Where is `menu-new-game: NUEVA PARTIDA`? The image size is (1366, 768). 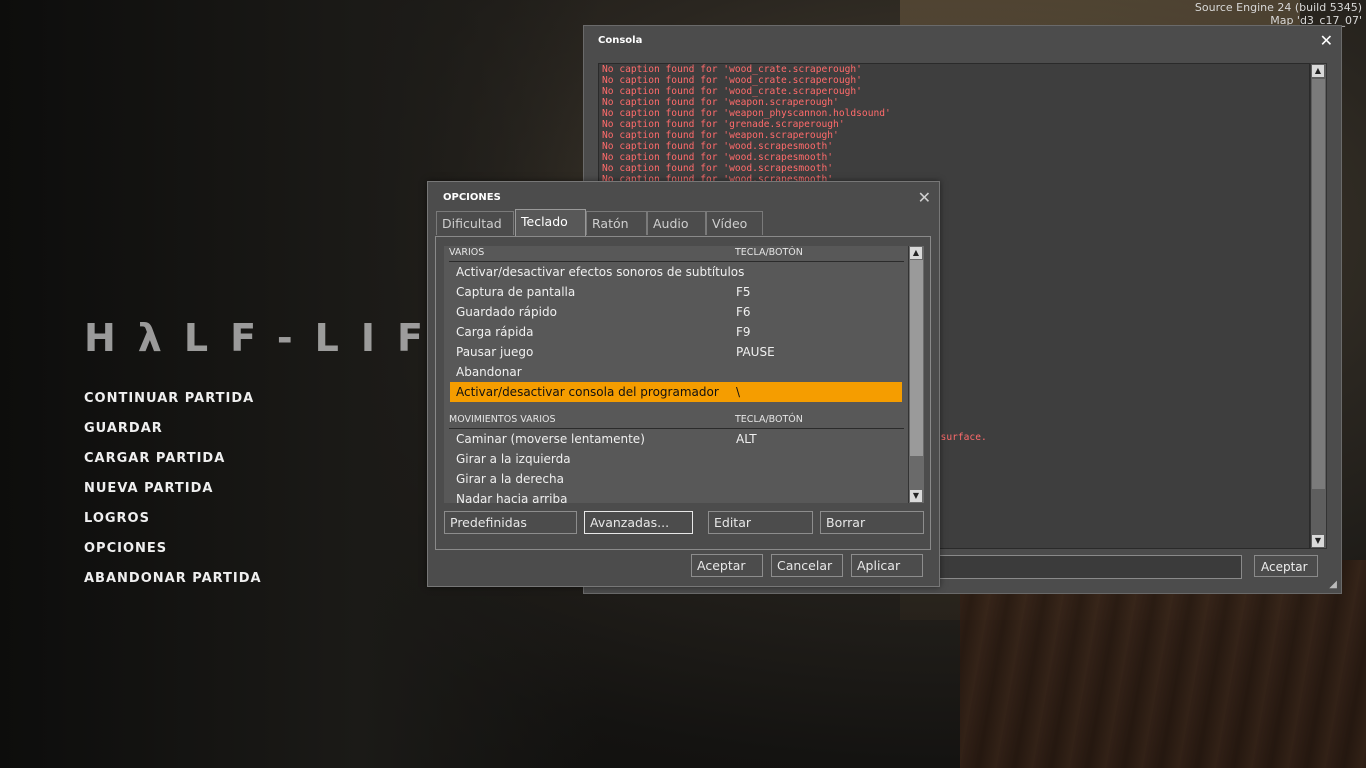
menu-new-game: NUEVA PARTIDA is located at coordinates (173, 495).